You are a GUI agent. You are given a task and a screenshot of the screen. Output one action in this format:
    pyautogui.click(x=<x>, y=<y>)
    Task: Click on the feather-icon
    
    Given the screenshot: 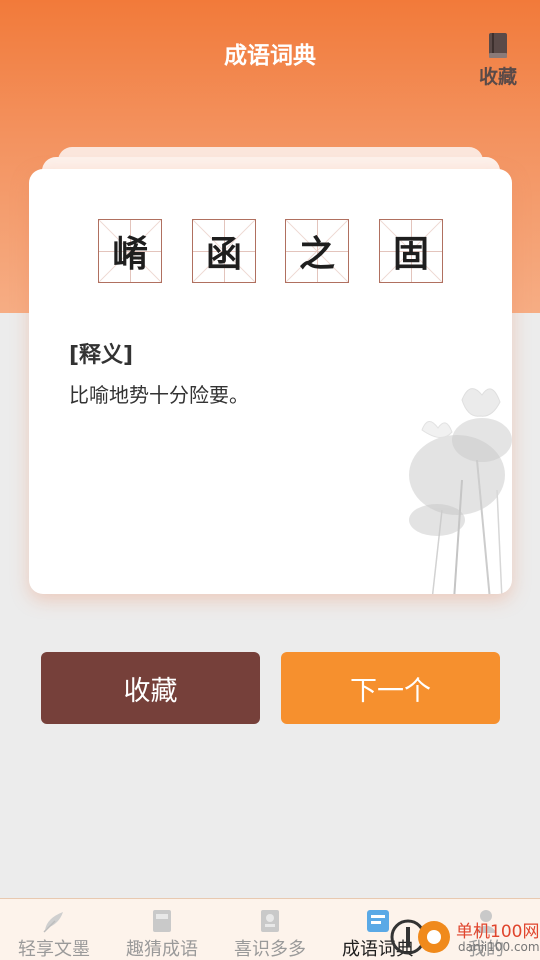 What is the action you would take?
    pyautogui.click(x=53, y=922)
    